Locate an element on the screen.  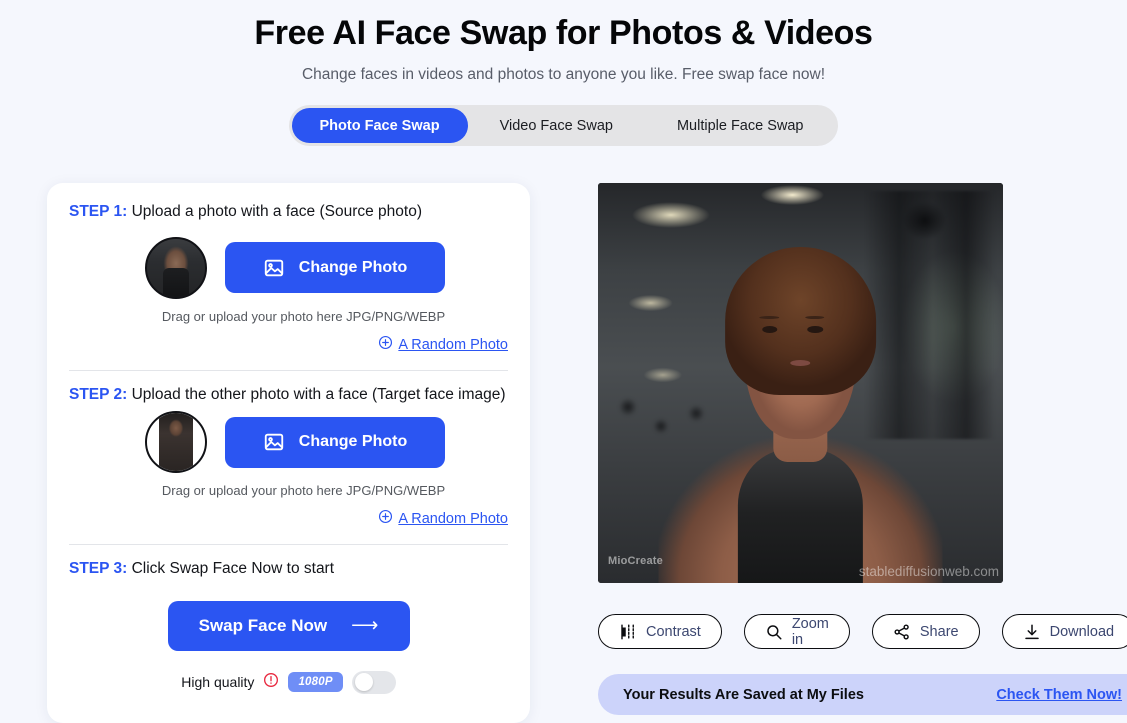
eyebrow-left is located at coordinates (769, 317).